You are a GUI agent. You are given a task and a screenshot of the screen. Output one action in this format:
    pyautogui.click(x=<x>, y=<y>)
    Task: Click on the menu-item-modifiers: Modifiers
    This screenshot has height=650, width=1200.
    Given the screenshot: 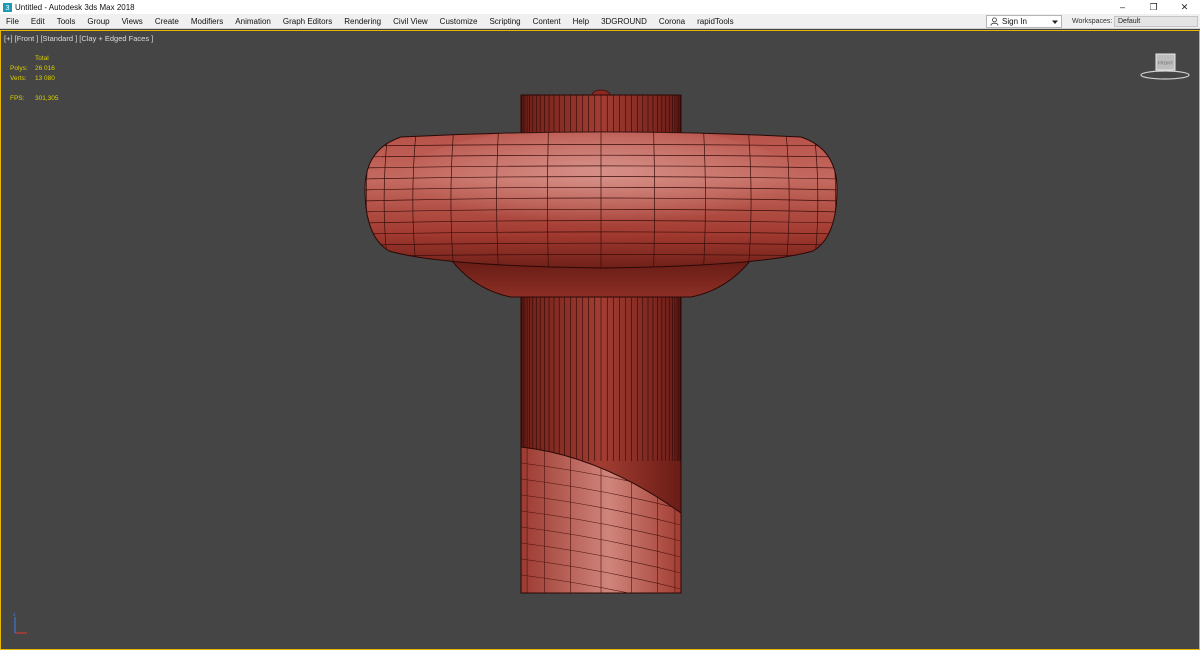 What is the action you would take?
    pyautogui.click(x=207, y=21)
    